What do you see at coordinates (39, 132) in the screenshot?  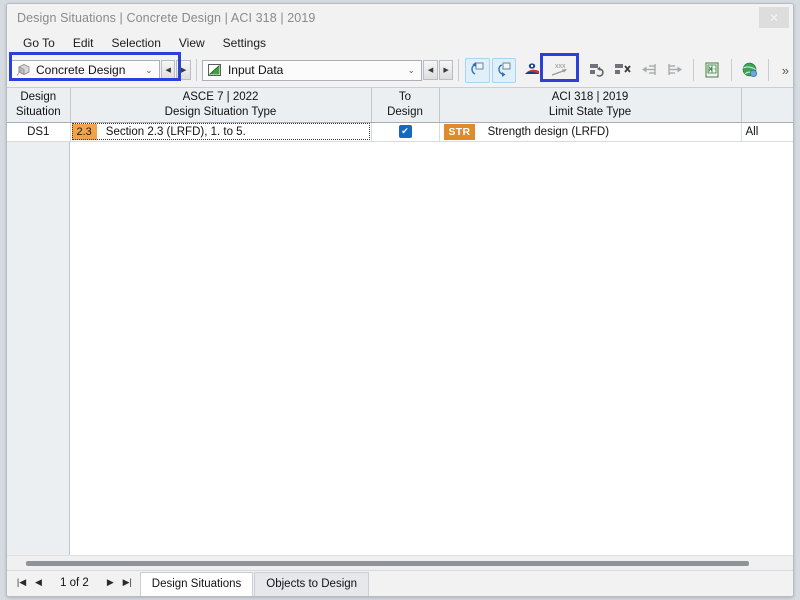 I see `cell-design-situation: DS1` at bounding box center [39, 132].